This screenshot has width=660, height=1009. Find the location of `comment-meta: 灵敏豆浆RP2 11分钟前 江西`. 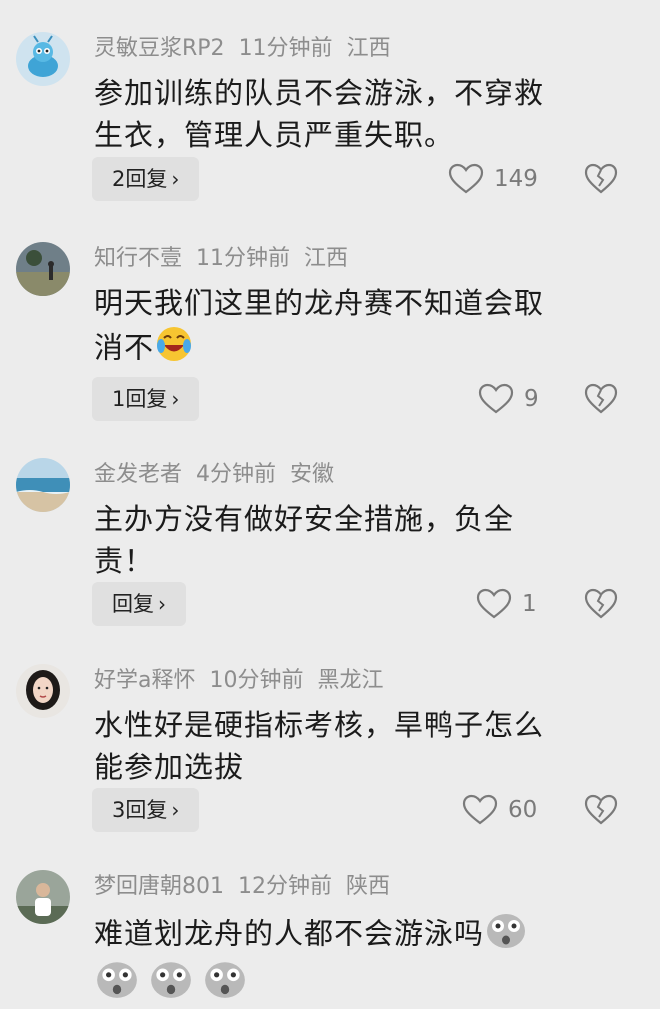

comment-meta: 灵敏豆浆RP2 11分钟前 江西 is located at coordinates (249, 49).